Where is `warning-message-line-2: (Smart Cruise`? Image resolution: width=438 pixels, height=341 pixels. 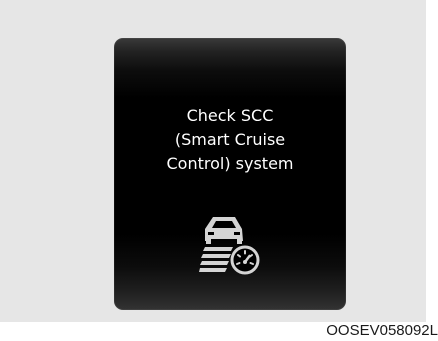
warning-message-line-2: (Smart Cruise is located at coordinates (230, 139).